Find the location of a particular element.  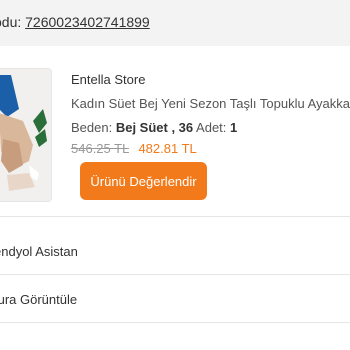

assistant-row: endyol Asistan is located at coordinates (39, 251).